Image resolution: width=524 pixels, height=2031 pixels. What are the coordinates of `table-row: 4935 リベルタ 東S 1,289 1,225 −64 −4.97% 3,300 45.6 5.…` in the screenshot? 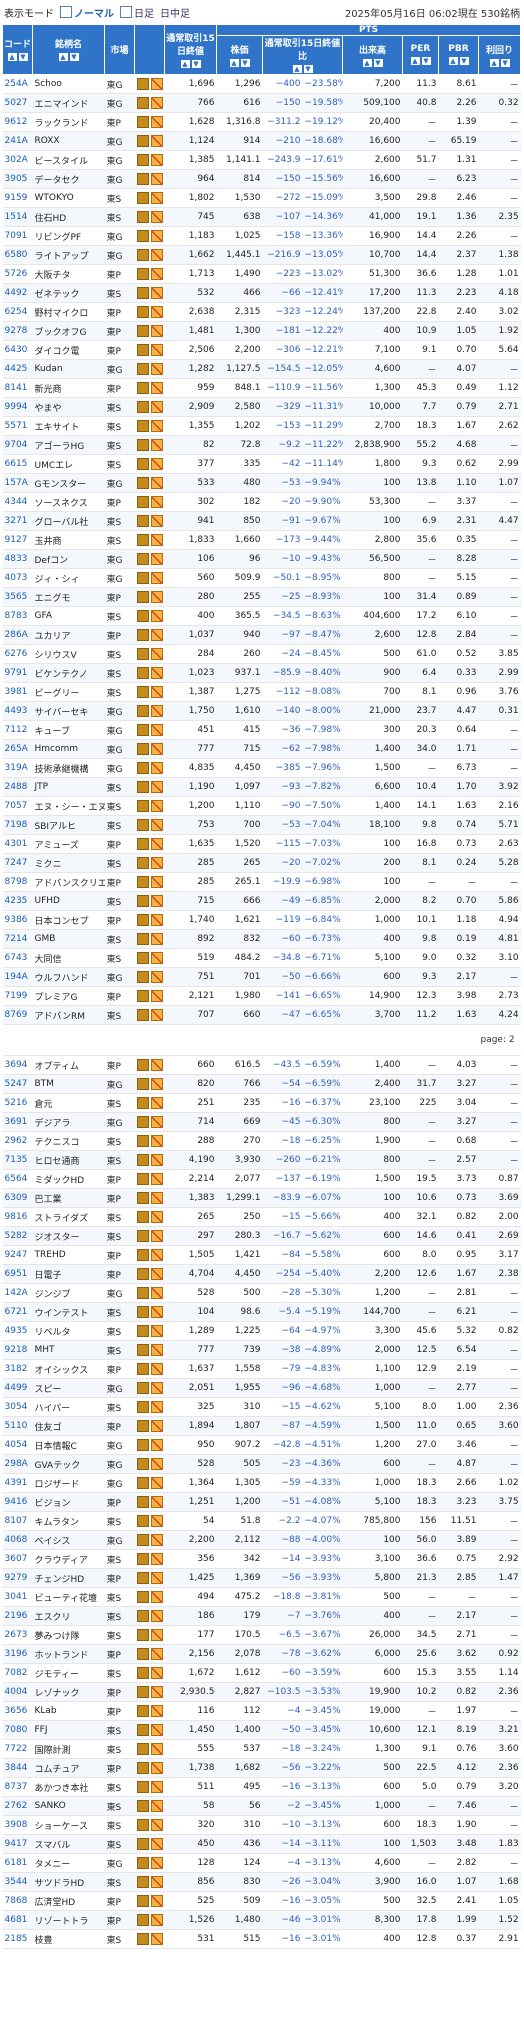 It's located at (261, 1331).